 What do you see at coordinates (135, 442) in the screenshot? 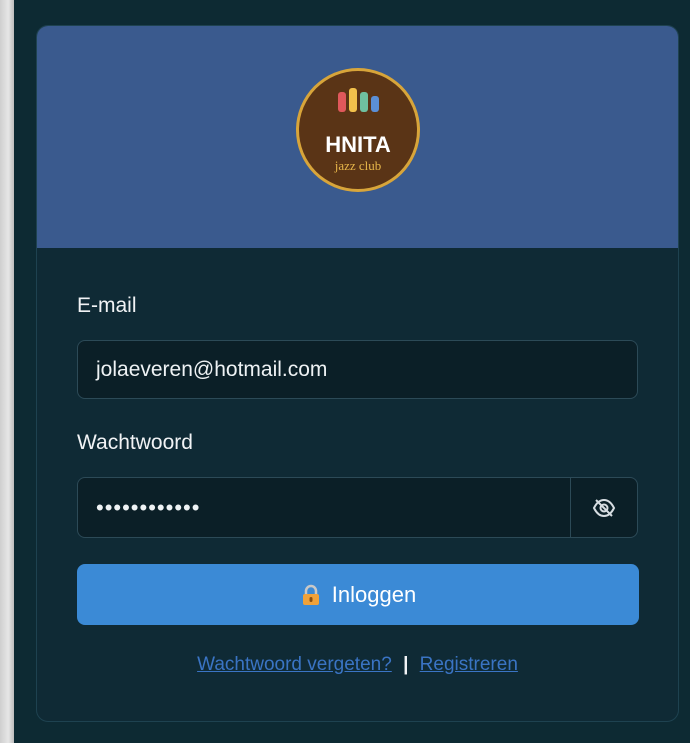
I see `password-label: Wachtwoord` at bounding box center [135, 442].